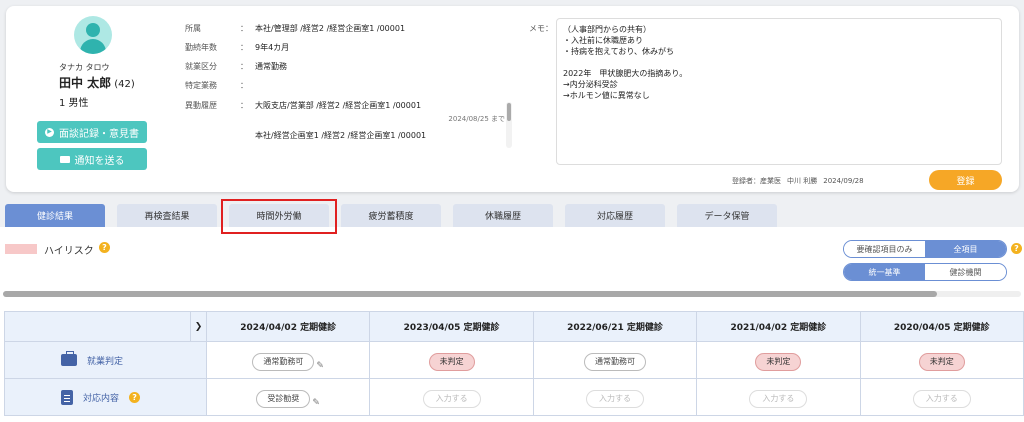 The image size is (1024, 422). I want to click on memo-label: メモ：, so click(541, 28).